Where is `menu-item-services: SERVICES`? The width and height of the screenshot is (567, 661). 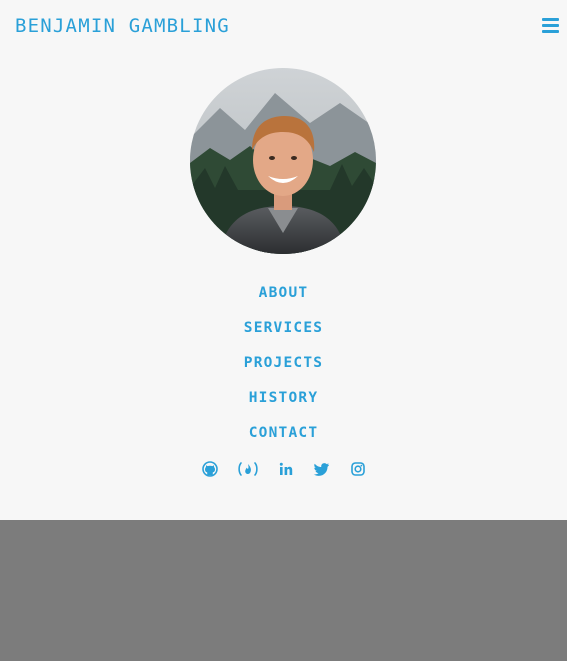
menu-item-services: SERVICES is located at coordinates (283, 332).